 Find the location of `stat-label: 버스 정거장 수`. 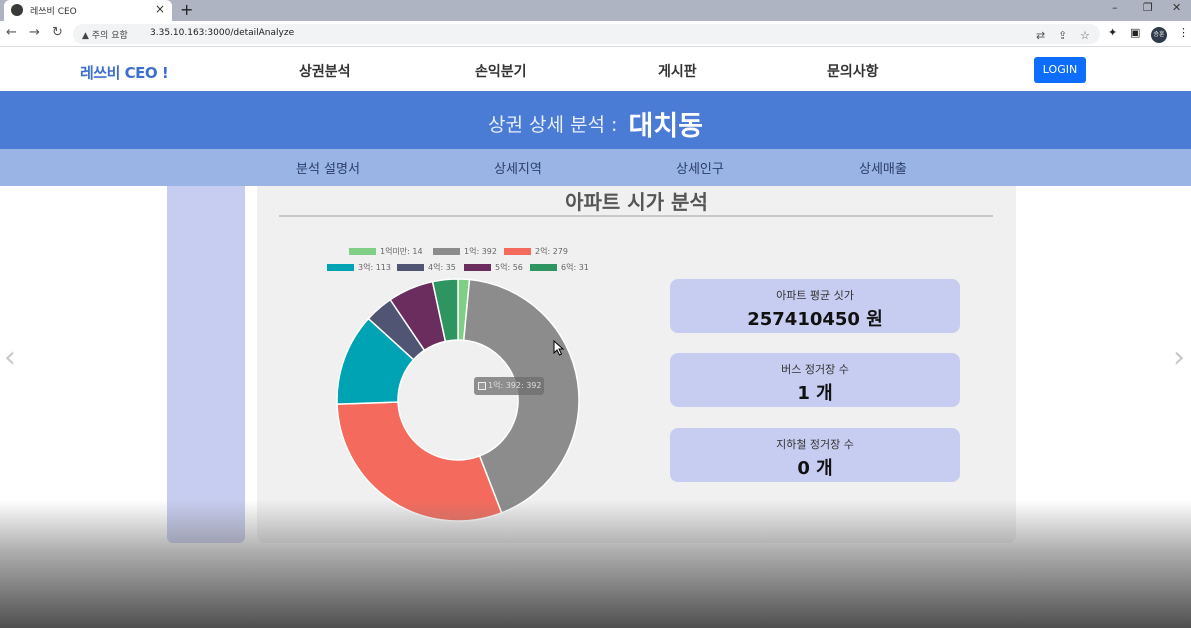

stat-label: 버스 정거장 수 is located at coordinates (815, 369).